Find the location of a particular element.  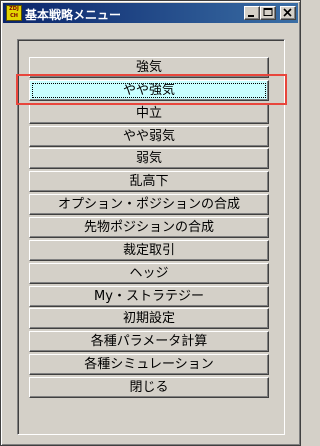

menu-button-5: 弱気 is located at coordinates (149, 158).